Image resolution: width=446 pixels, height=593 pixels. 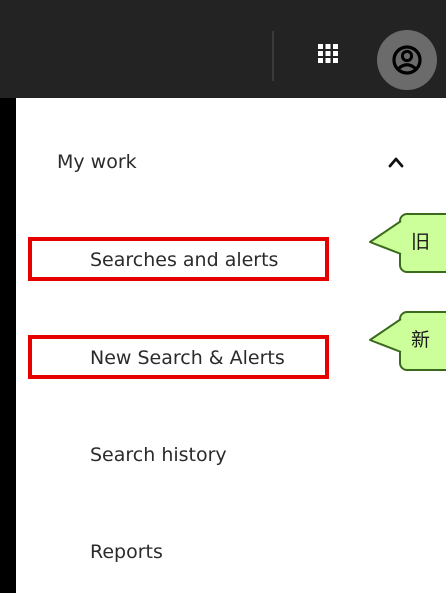 What do you see at coordinates (126, 552) in the screenshot?
I see `menu-item-label: Reports` at bounding box center [126, 552].